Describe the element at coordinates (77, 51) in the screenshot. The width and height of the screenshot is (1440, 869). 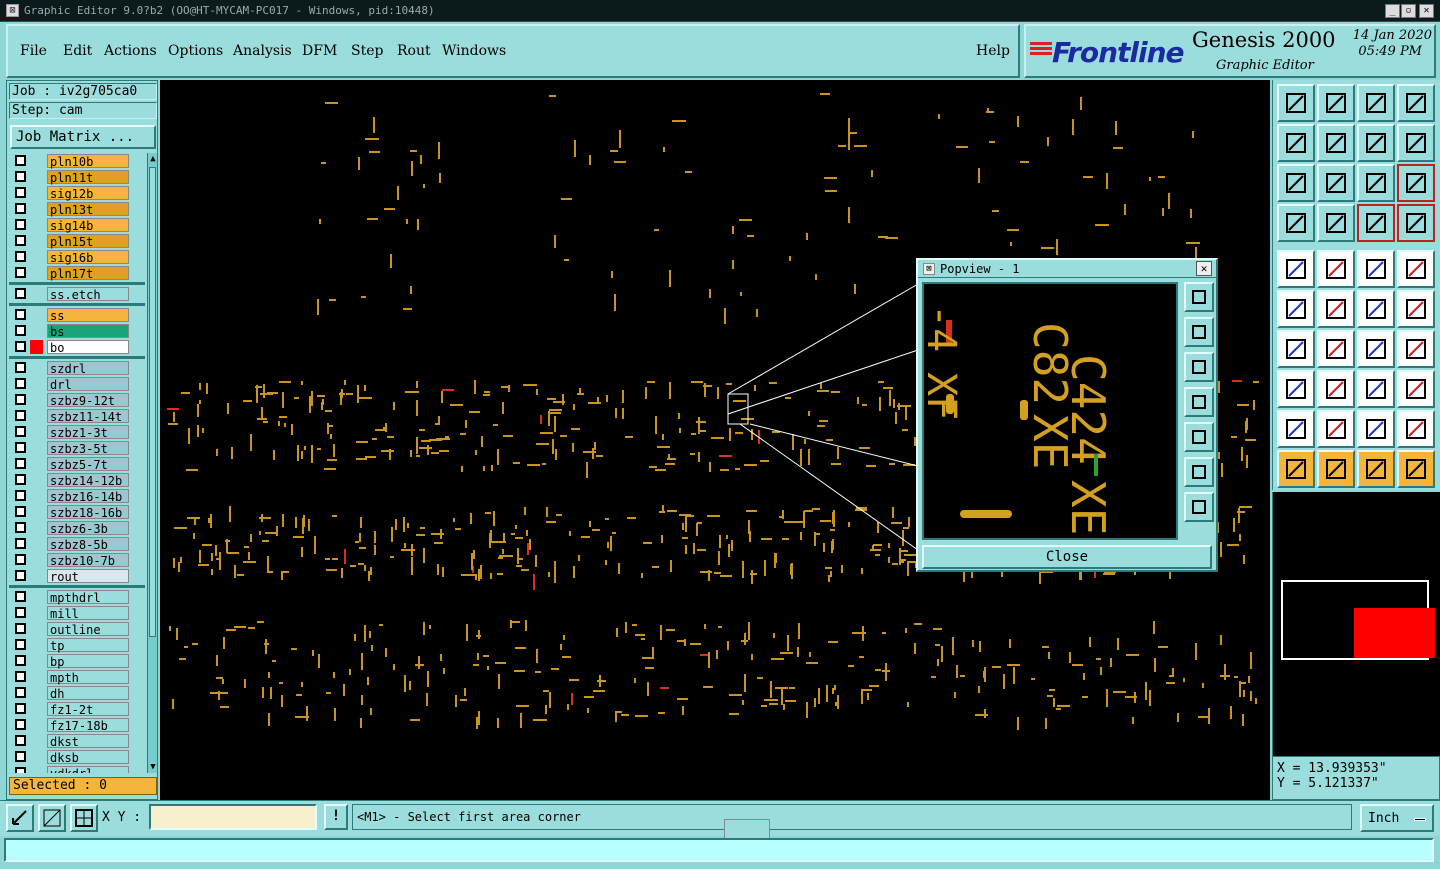
I see `menu-edit: Edit` at that location.